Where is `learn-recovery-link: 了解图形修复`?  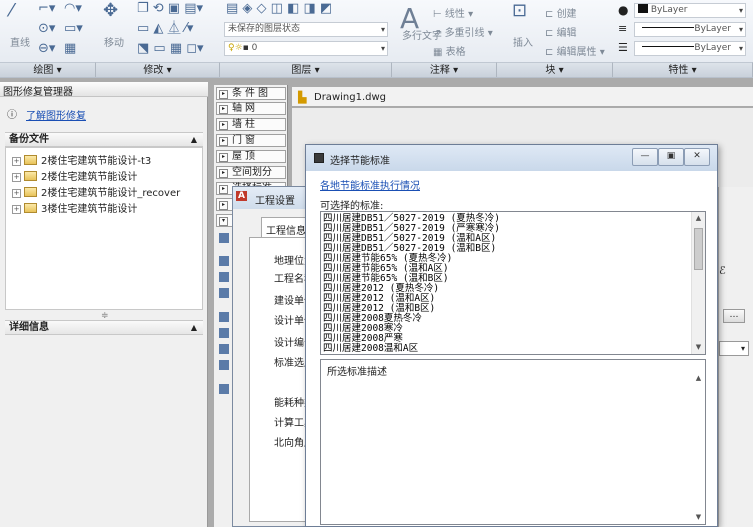 learn-recovery-link: 了解图形修复 is located at coordinates (56, 114).